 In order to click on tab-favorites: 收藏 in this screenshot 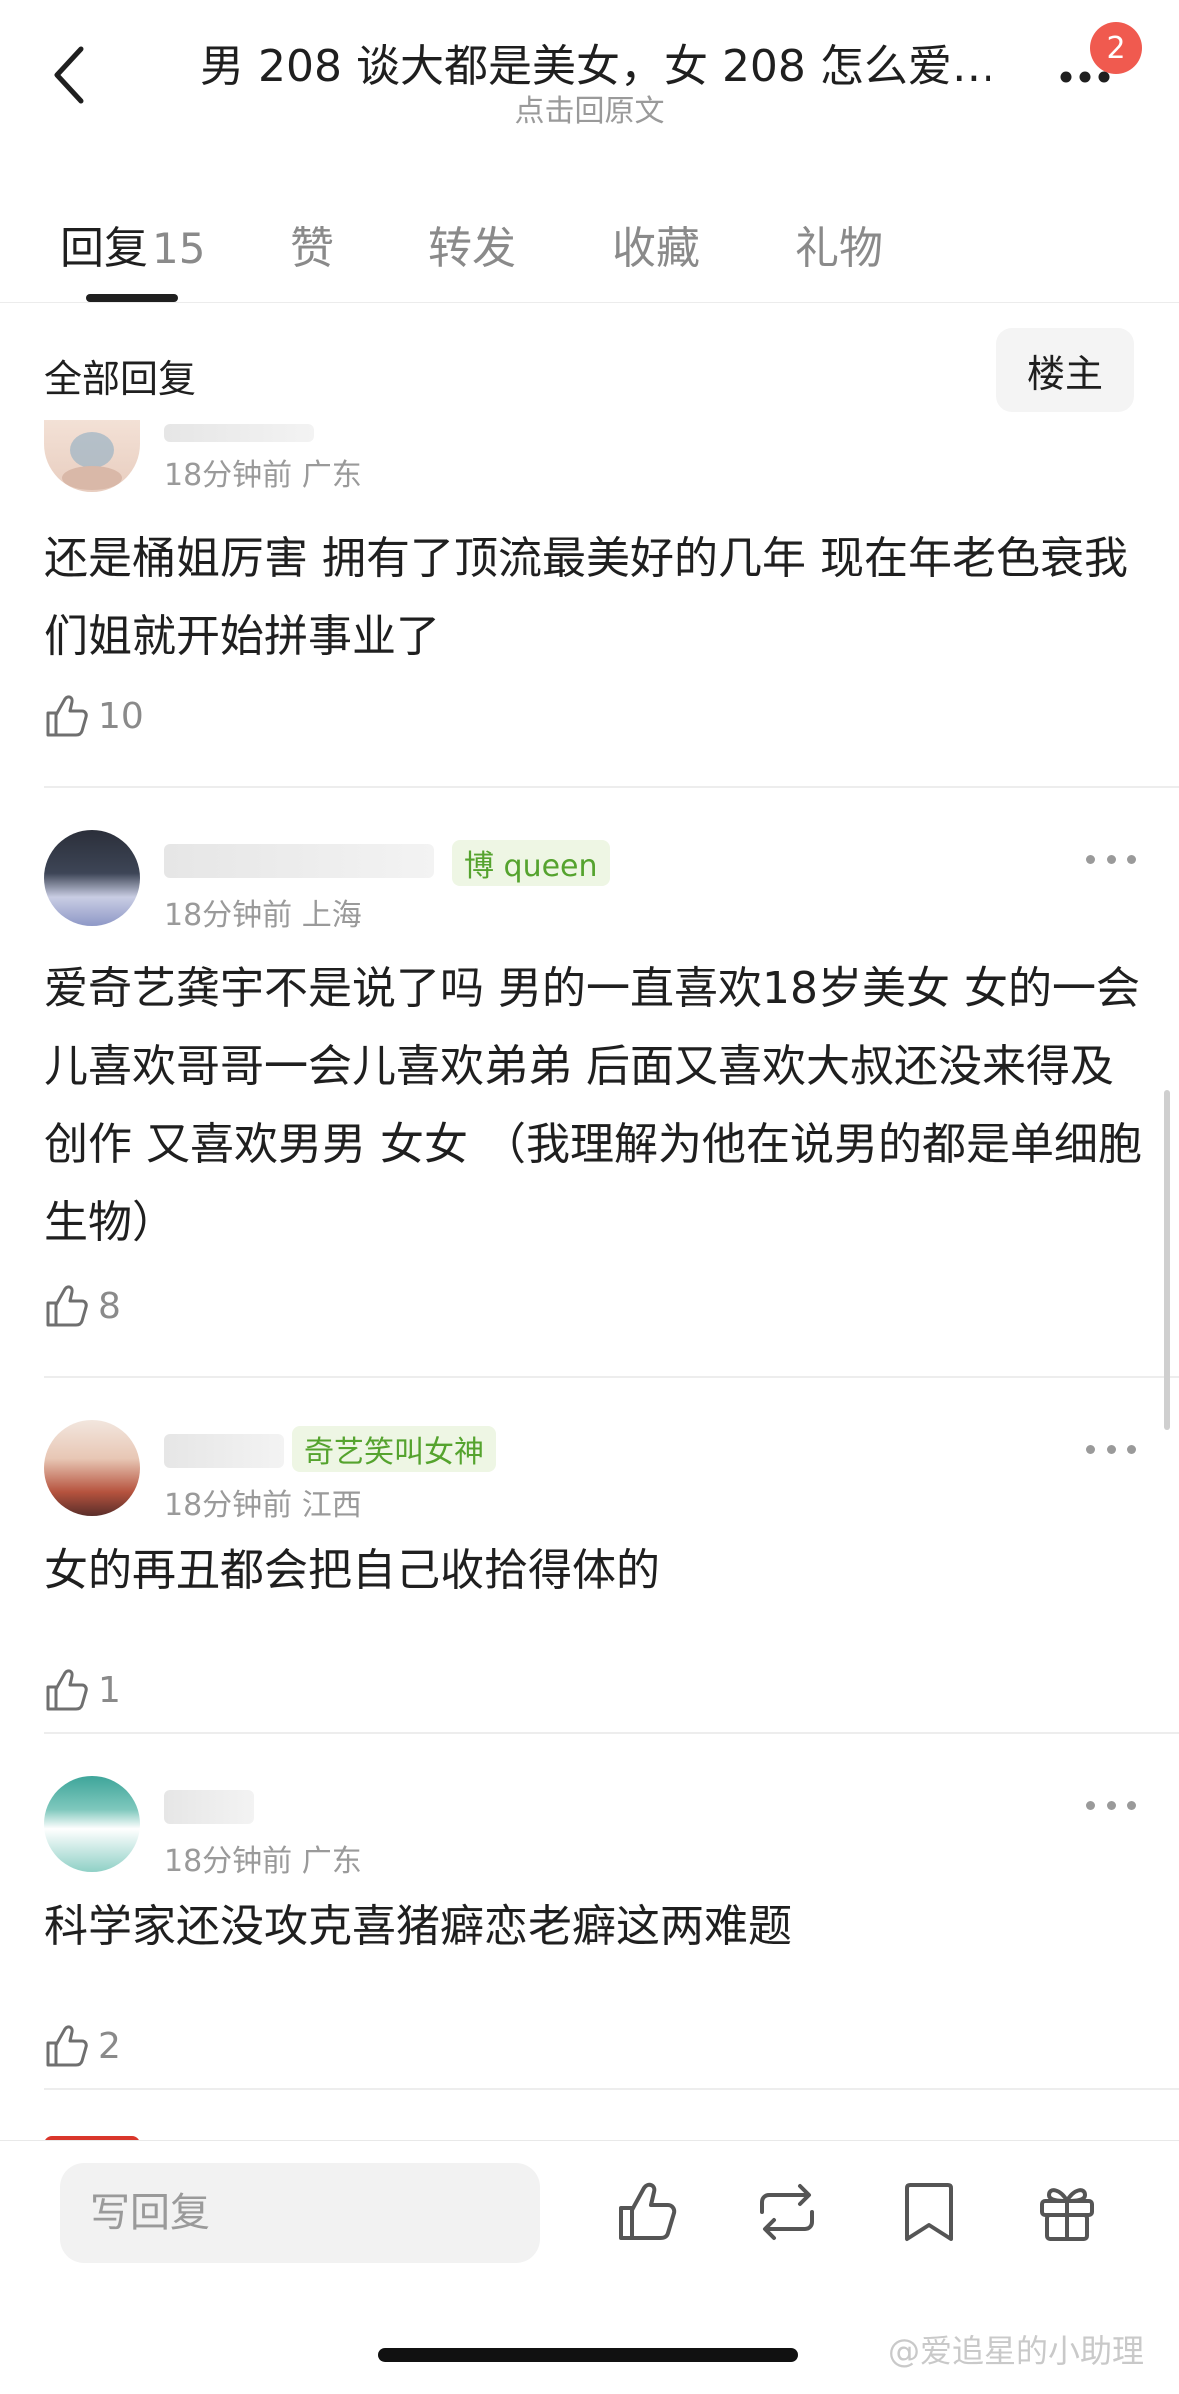, I will do `click(656, 244)`.